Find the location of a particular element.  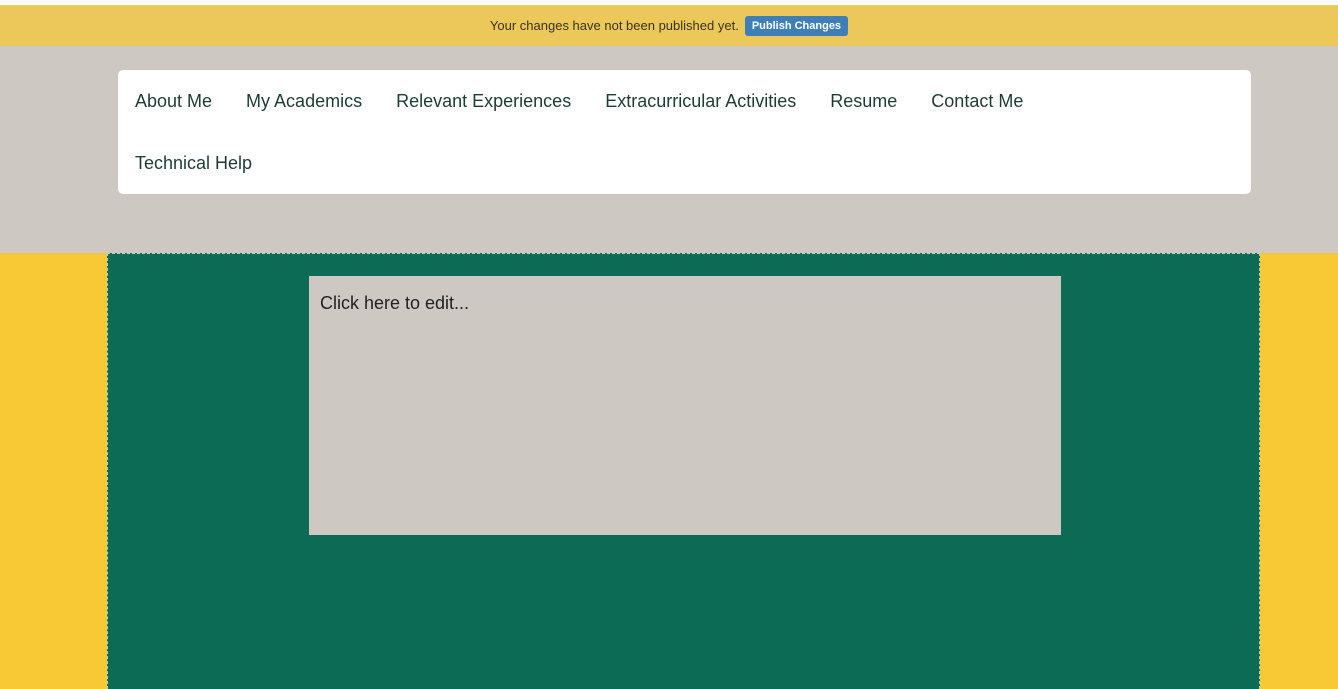

publish-changes-button: Publish Changes is located at coordinates (796, 25).